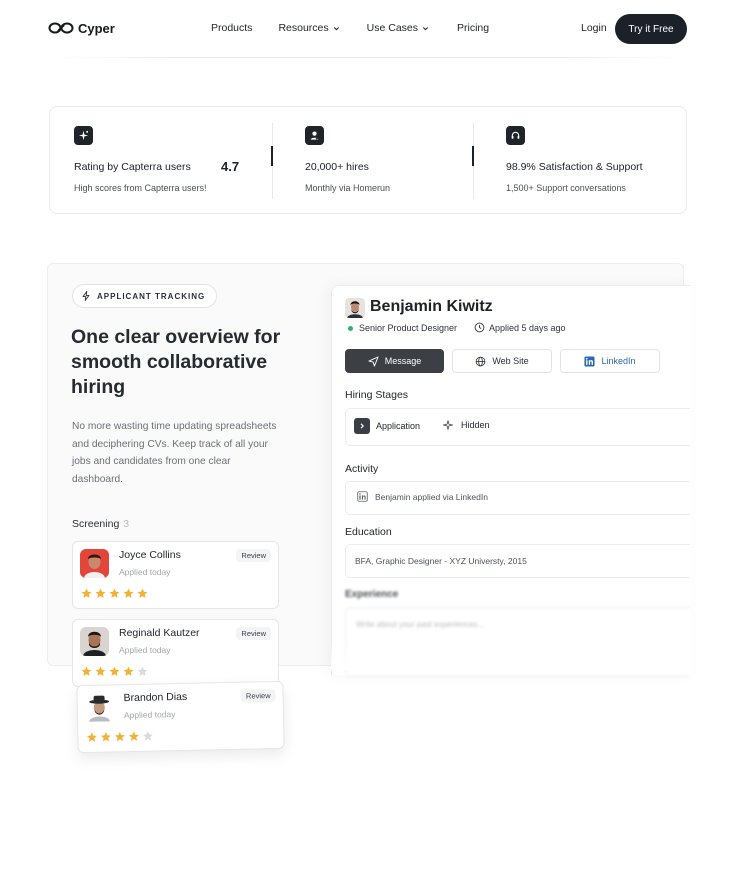 Image resolution: width=736 pixels, height=895 pixels. Describe the element at coordinates (502, 361) in the screenshot. I see `website-button: Web Site` at that location.